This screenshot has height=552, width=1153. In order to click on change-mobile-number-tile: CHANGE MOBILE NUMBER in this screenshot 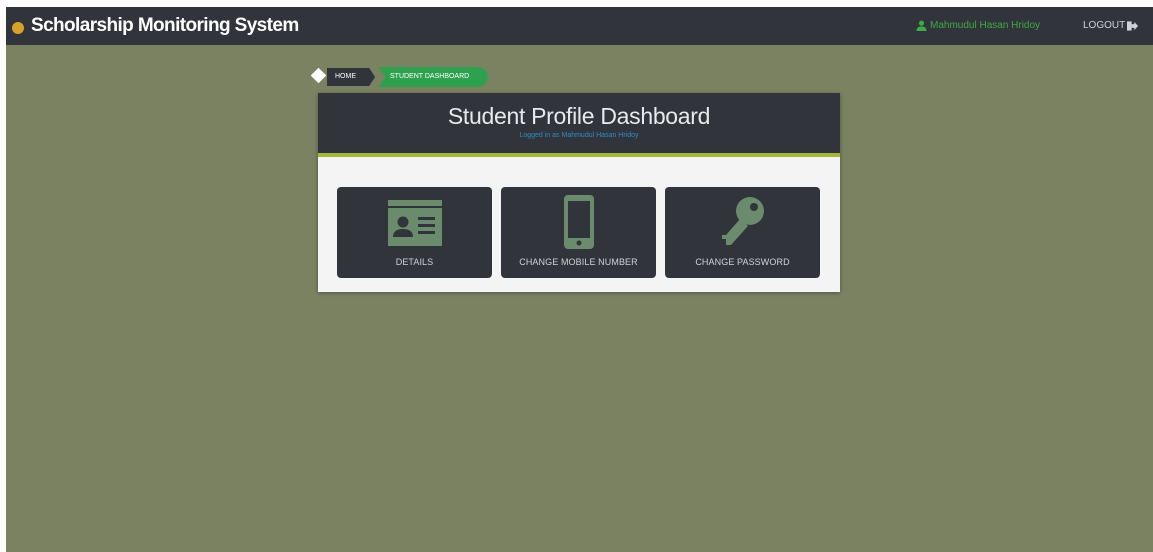, I will do `click(578, 232)`.